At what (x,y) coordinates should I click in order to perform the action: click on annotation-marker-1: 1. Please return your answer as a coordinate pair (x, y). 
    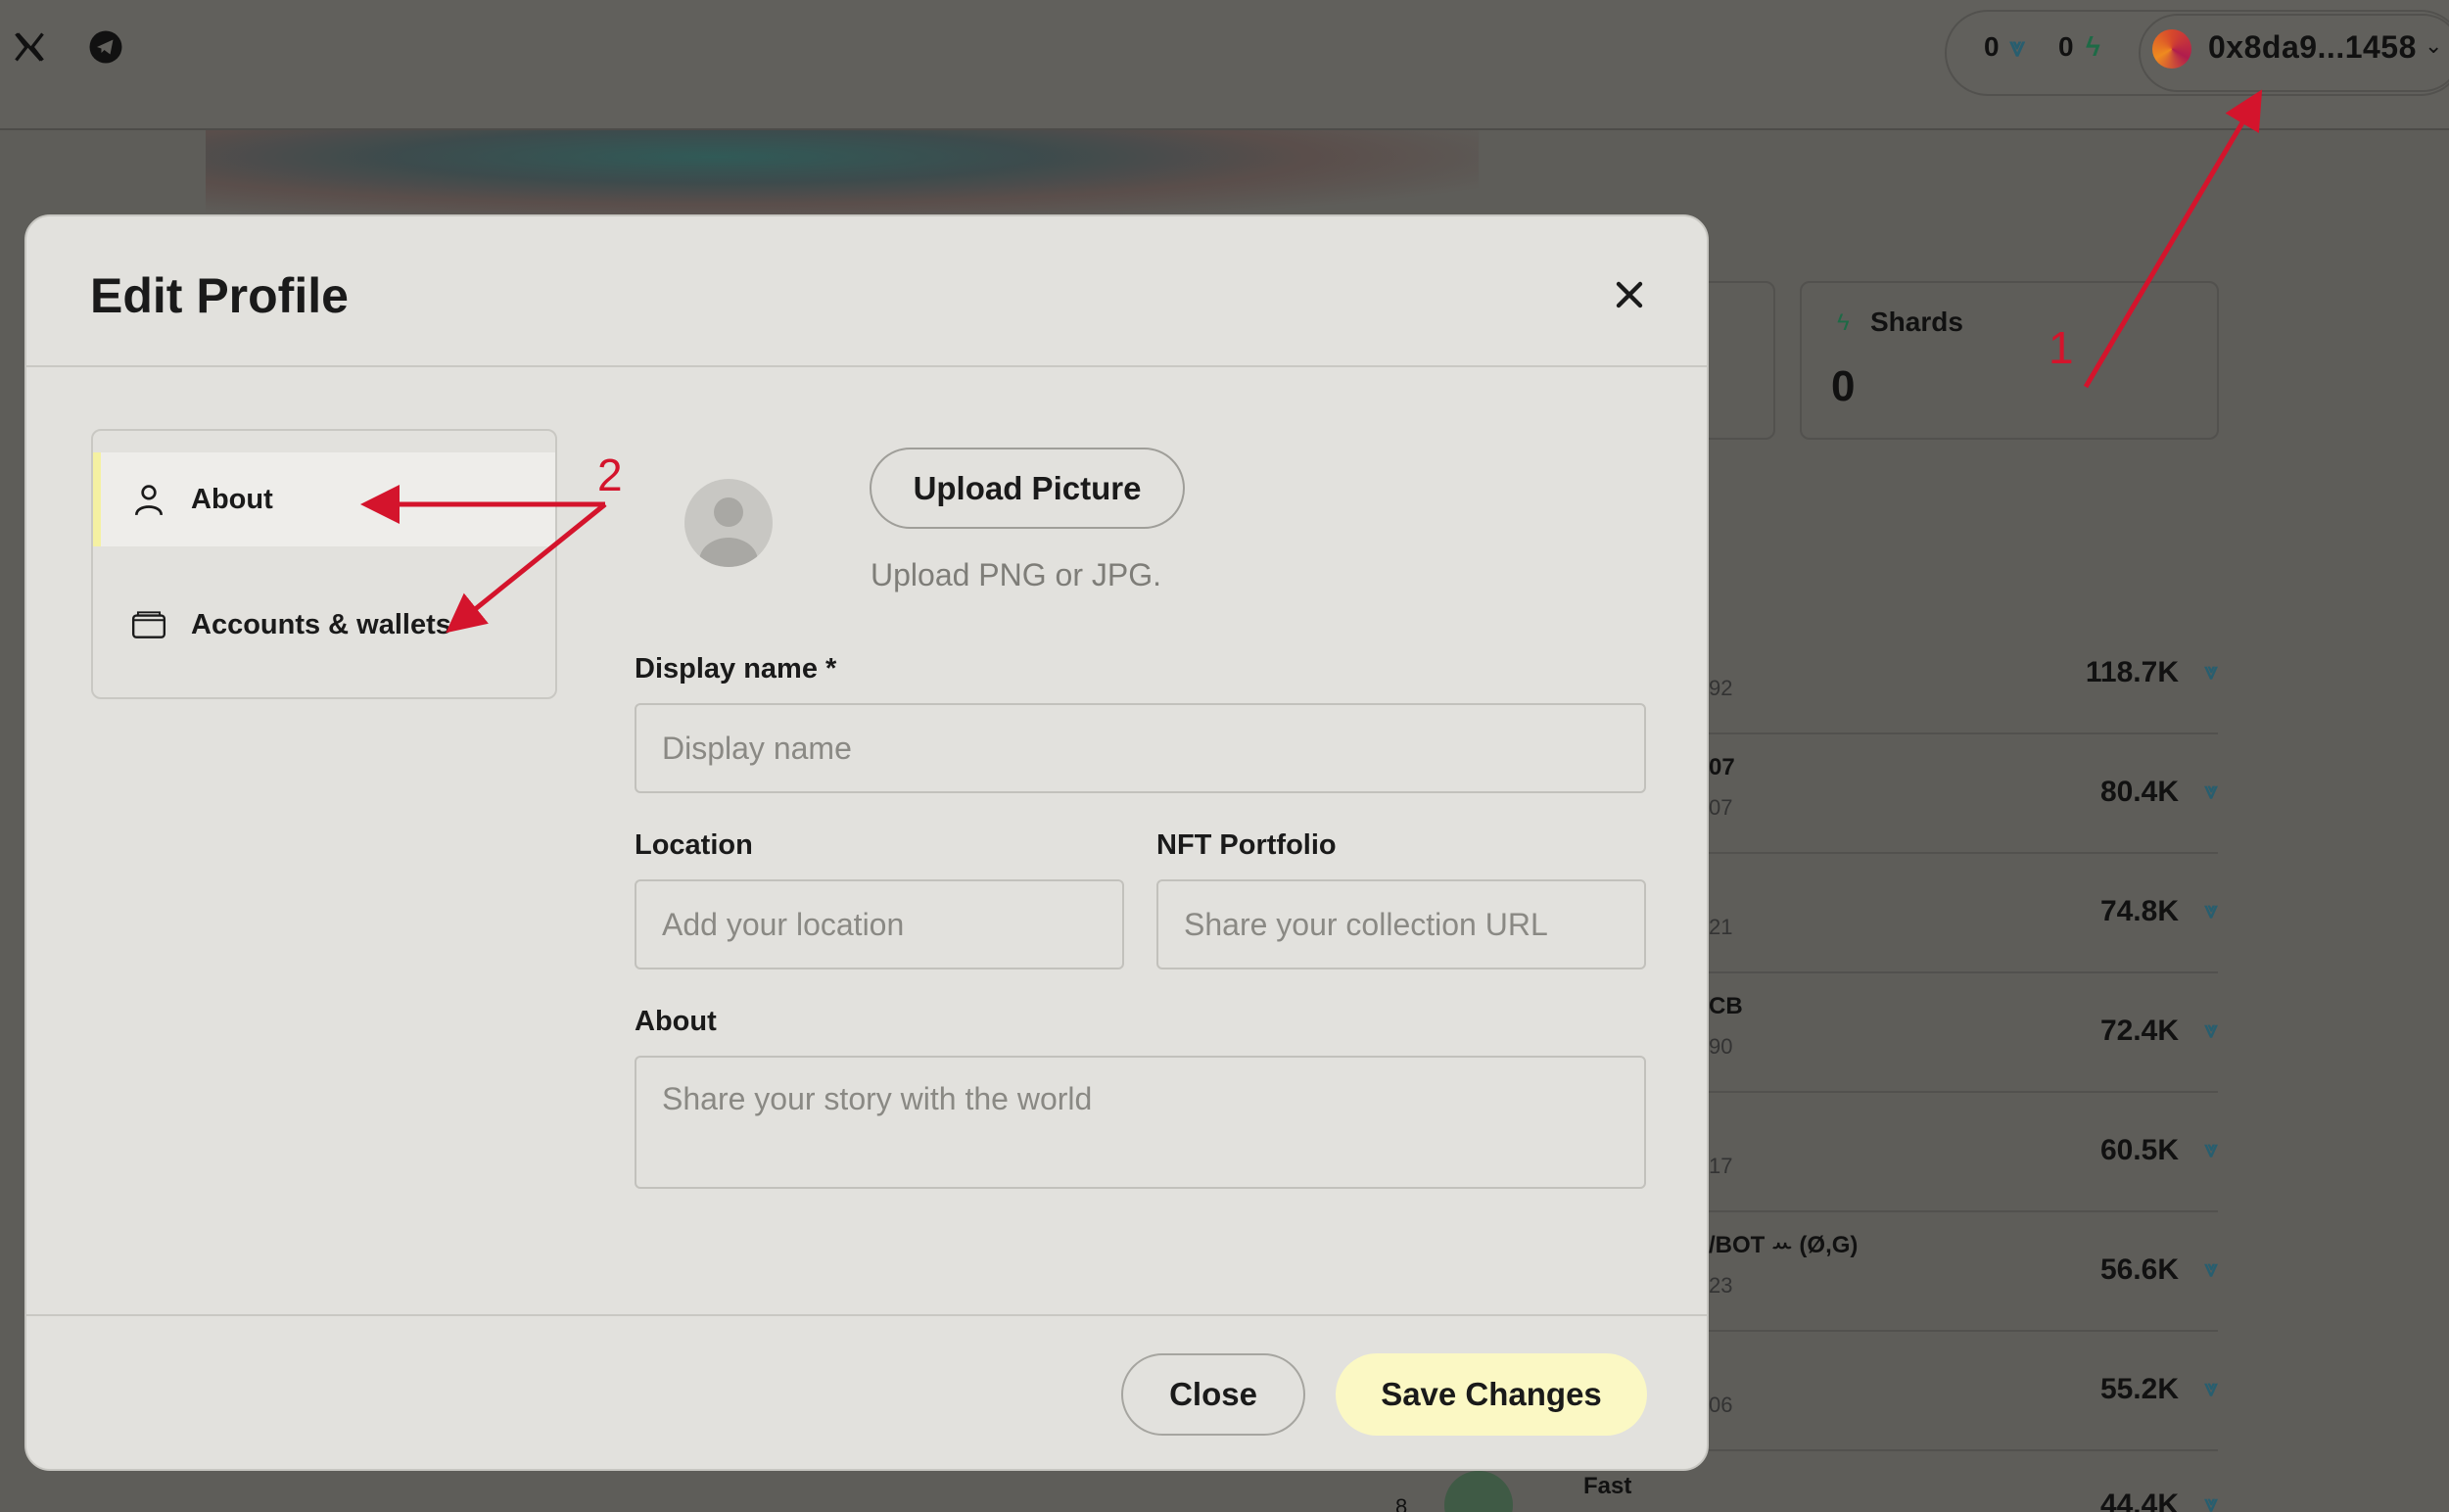
    Looking at the image, I should click on (2061, 347).